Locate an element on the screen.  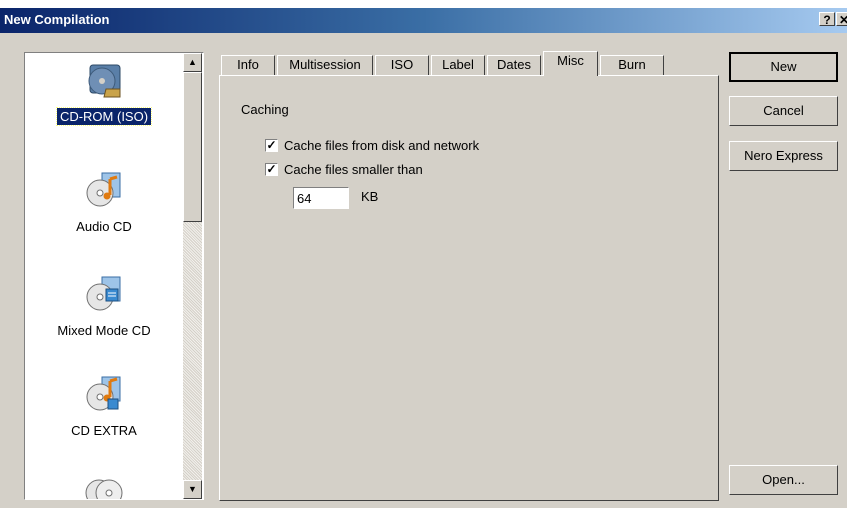
list-scrollbar: ▲ ▼ is located at coordinates (192, 276).